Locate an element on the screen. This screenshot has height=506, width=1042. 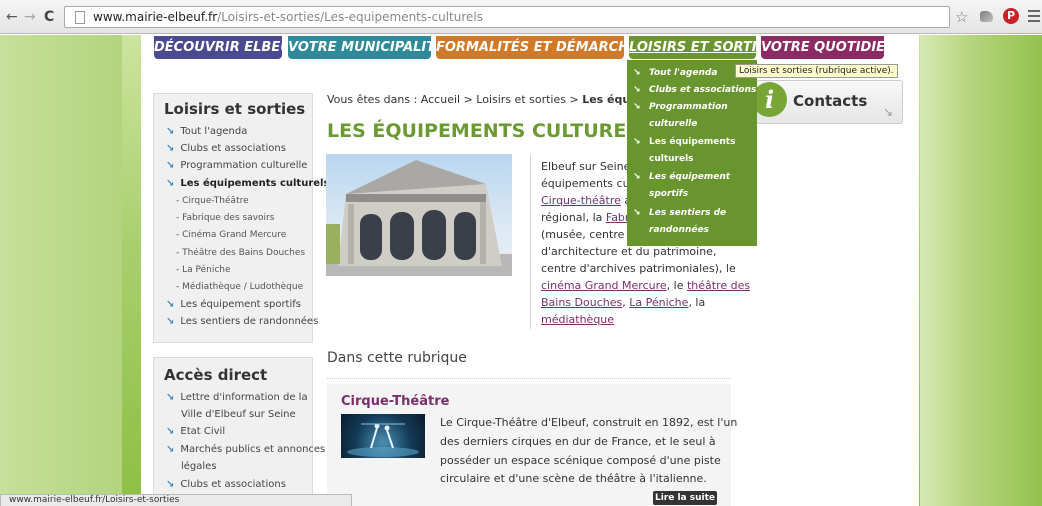
intro-text: , le is located at coordinates (676, 285).